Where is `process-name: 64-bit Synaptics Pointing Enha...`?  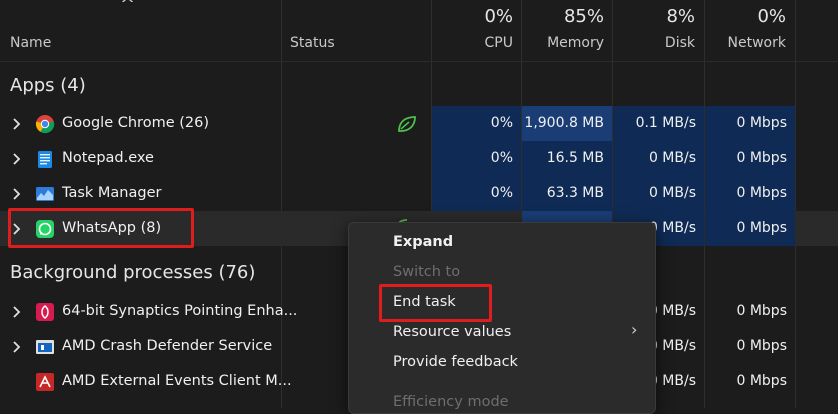 process-name: 64-bit Synaptics Pointing Enha... is located at coordinates (180, 311).